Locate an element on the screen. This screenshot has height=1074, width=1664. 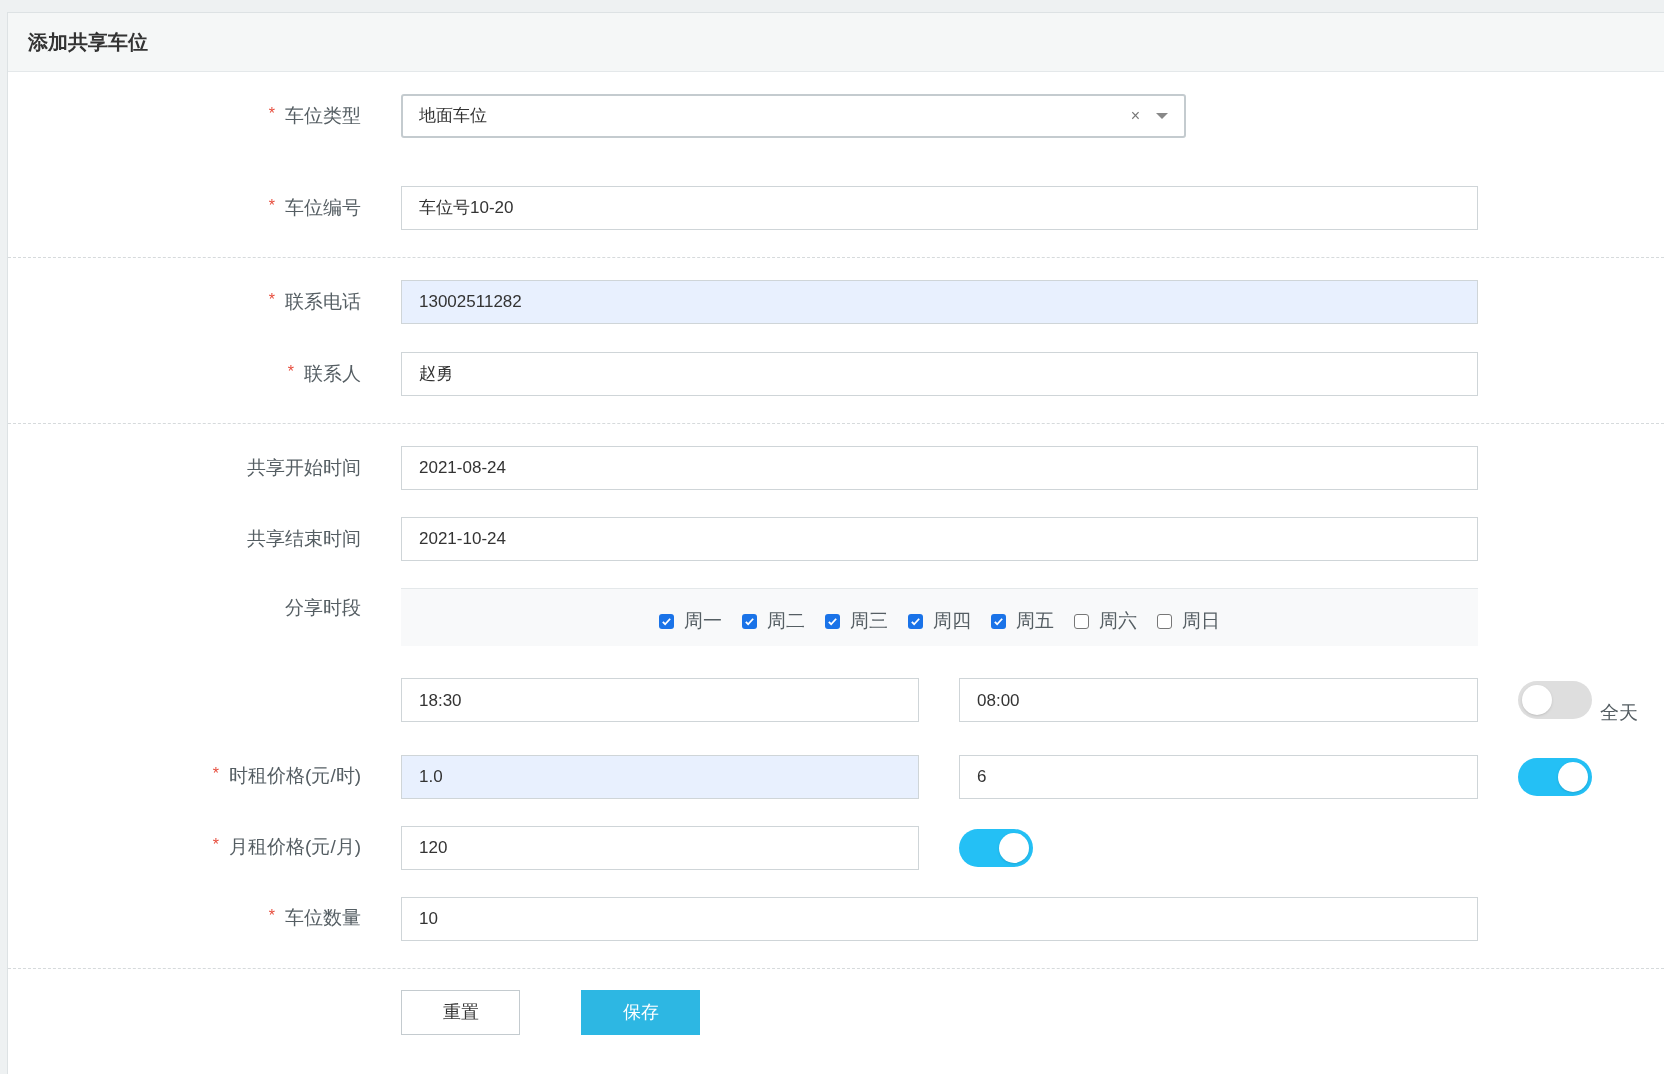
select-field: 地面车位 × is located at coordinates (793, 116).